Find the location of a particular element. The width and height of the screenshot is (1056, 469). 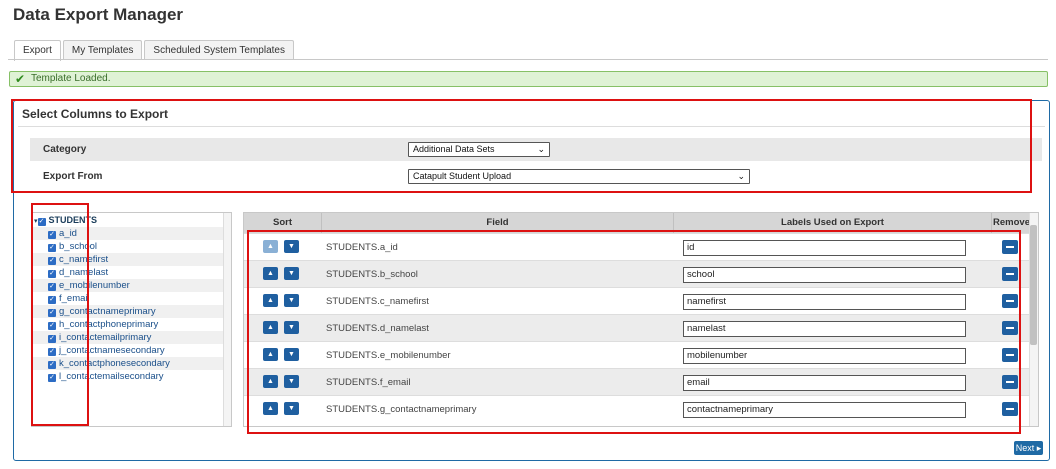

table-row: ▲ ▼ STUDENTS.f_email email is located at coordinates (641, 381).